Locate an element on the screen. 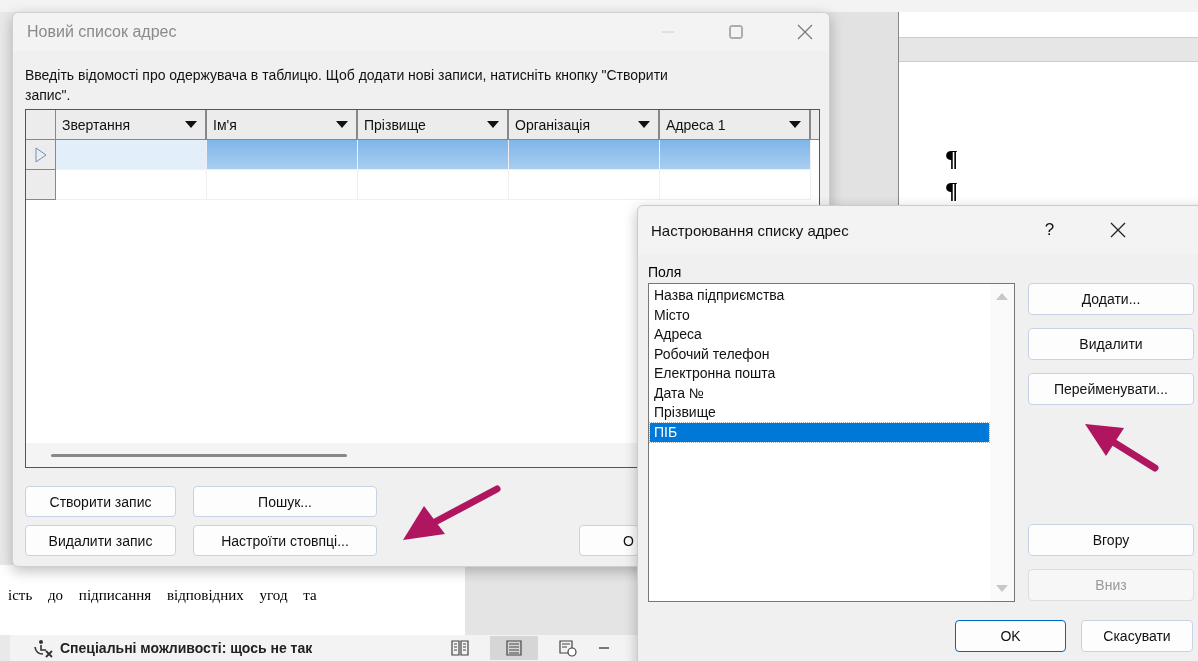  dialog-title: Настроювання списку адрес is located at coordinates (750, 230).